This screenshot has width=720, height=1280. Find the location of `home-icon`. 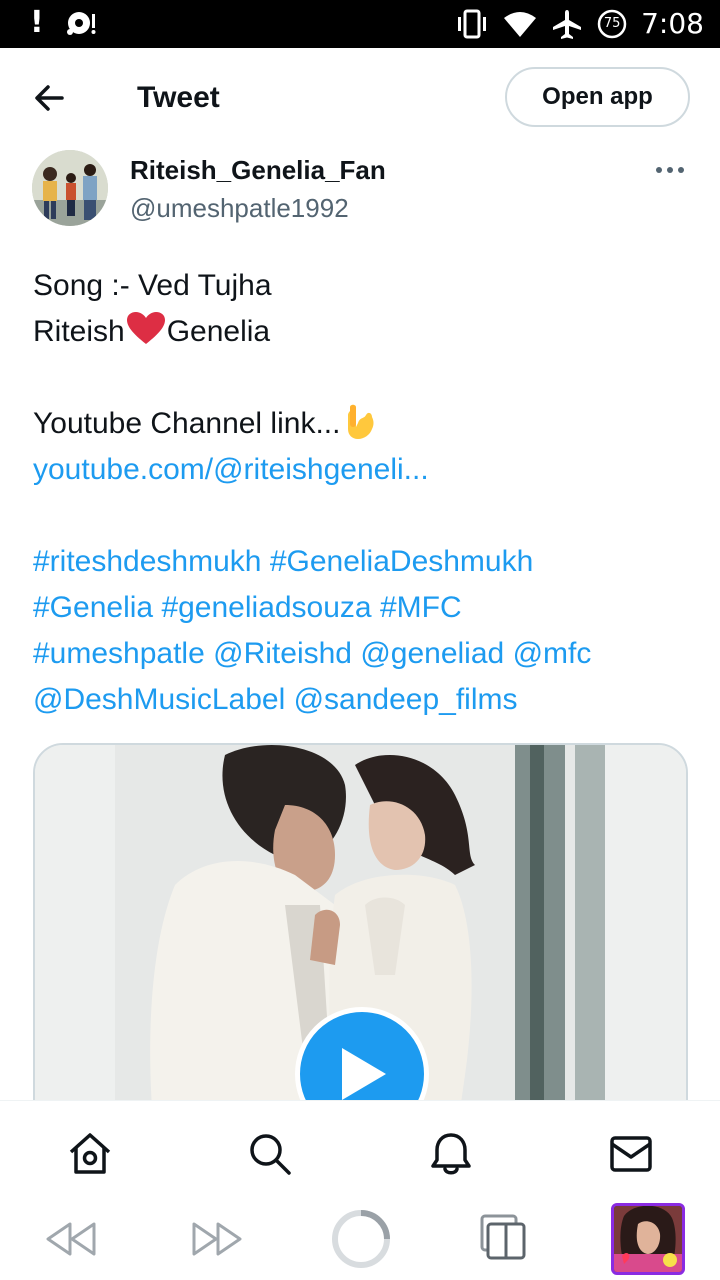

home-icon is located at coordinates (90, 1154).